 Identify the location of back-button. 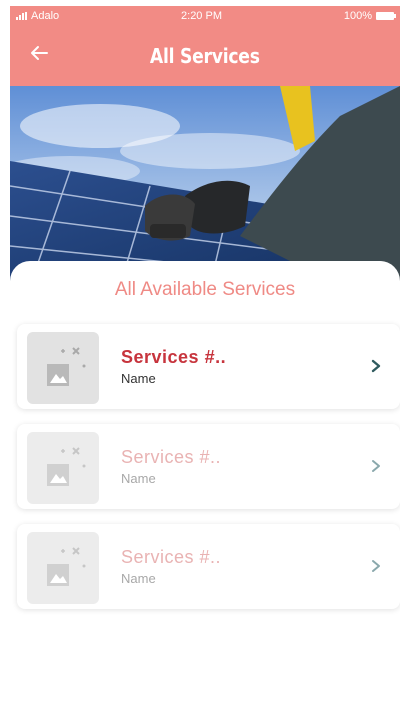
(39, 53).